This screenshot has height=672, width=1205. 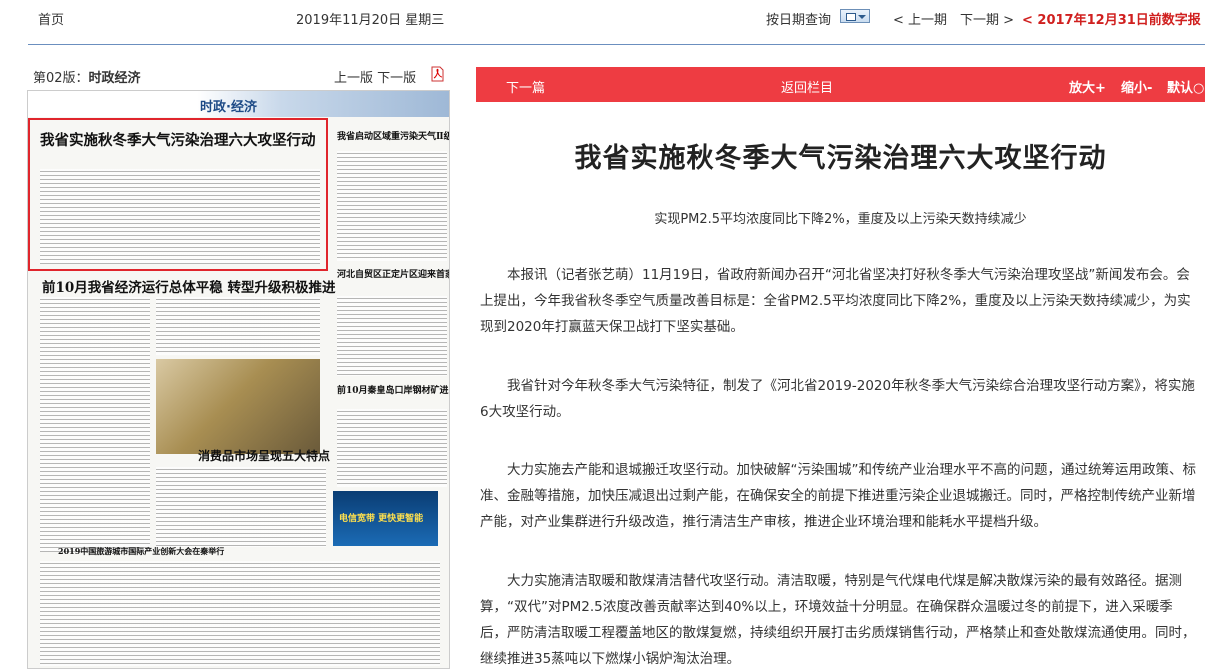 What do you see at coordinates (1111, 18) in the screenshot?
I see `archive-link: < 2017年12月31日前数字报` at bounding box center [1111, 18].